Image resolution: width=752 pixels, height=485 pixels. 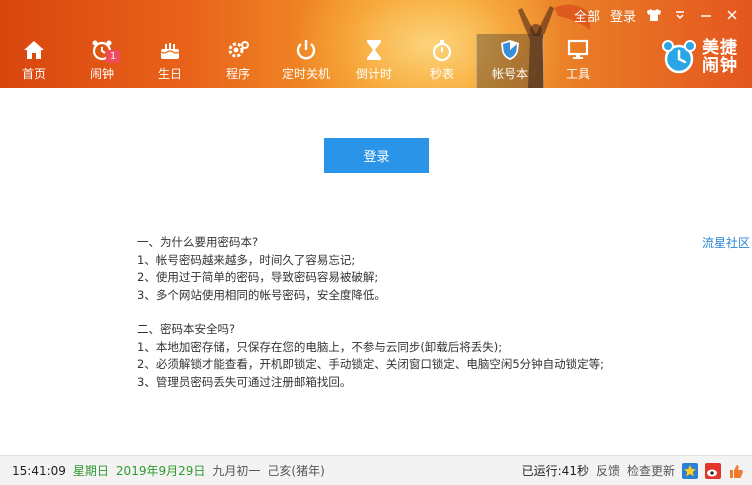 What do you see at coordinates (170, 51) in the screenshot?
I see `cake-icon` at bounding box center [170, 51].